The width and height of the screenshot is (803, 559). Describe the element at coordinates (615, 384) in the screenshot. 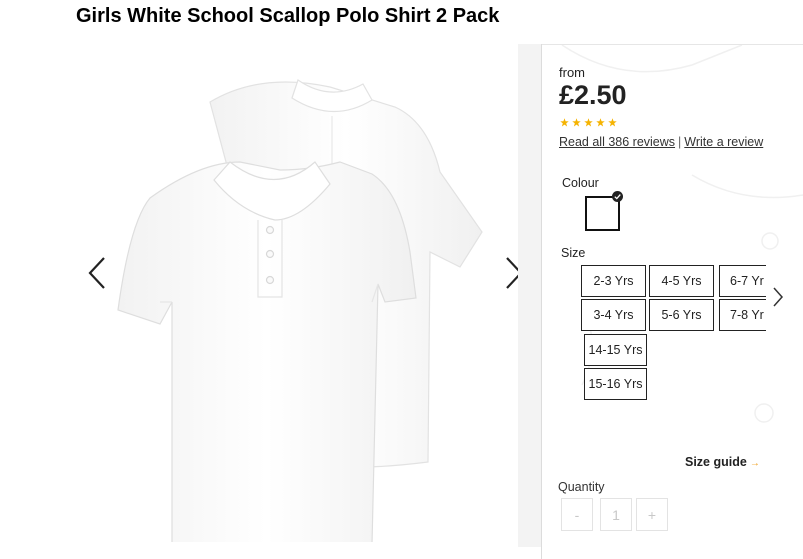

I see `size-option: 15-16 Yrs` at that location.